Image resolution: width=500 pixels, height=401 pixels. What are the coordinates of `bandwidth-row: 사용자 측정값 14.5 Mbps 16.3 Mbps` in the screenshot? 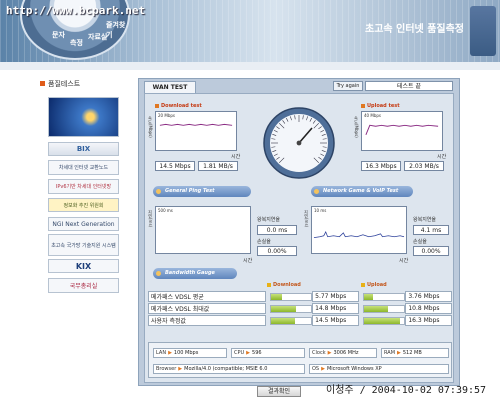 It's located at (300, 320).